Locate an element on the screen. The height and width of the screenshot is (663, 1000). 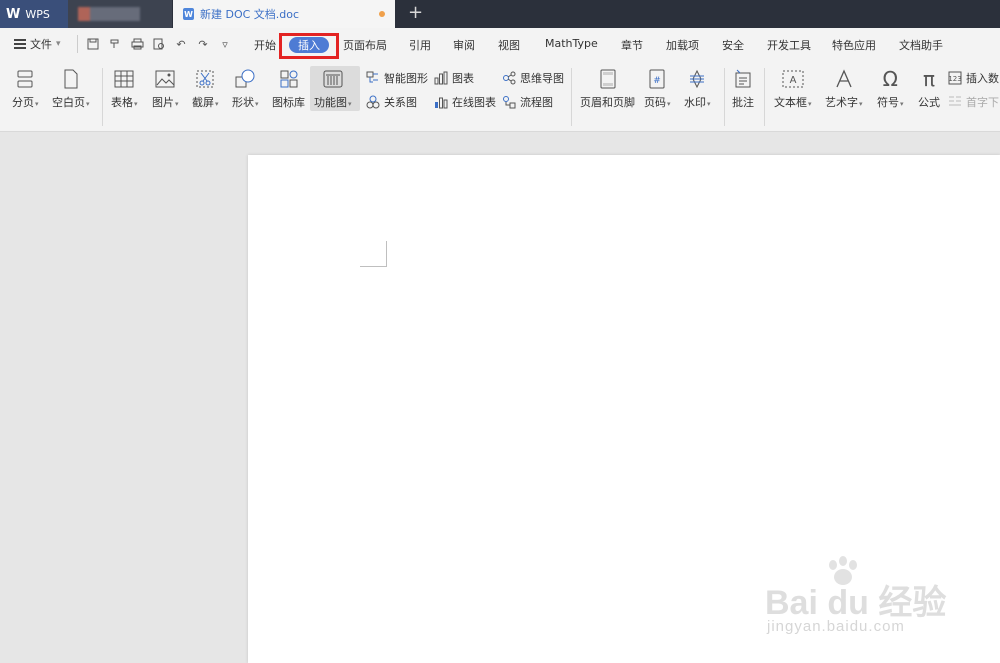
picture-button: 图片▾ is located at coordinates (165, 89).